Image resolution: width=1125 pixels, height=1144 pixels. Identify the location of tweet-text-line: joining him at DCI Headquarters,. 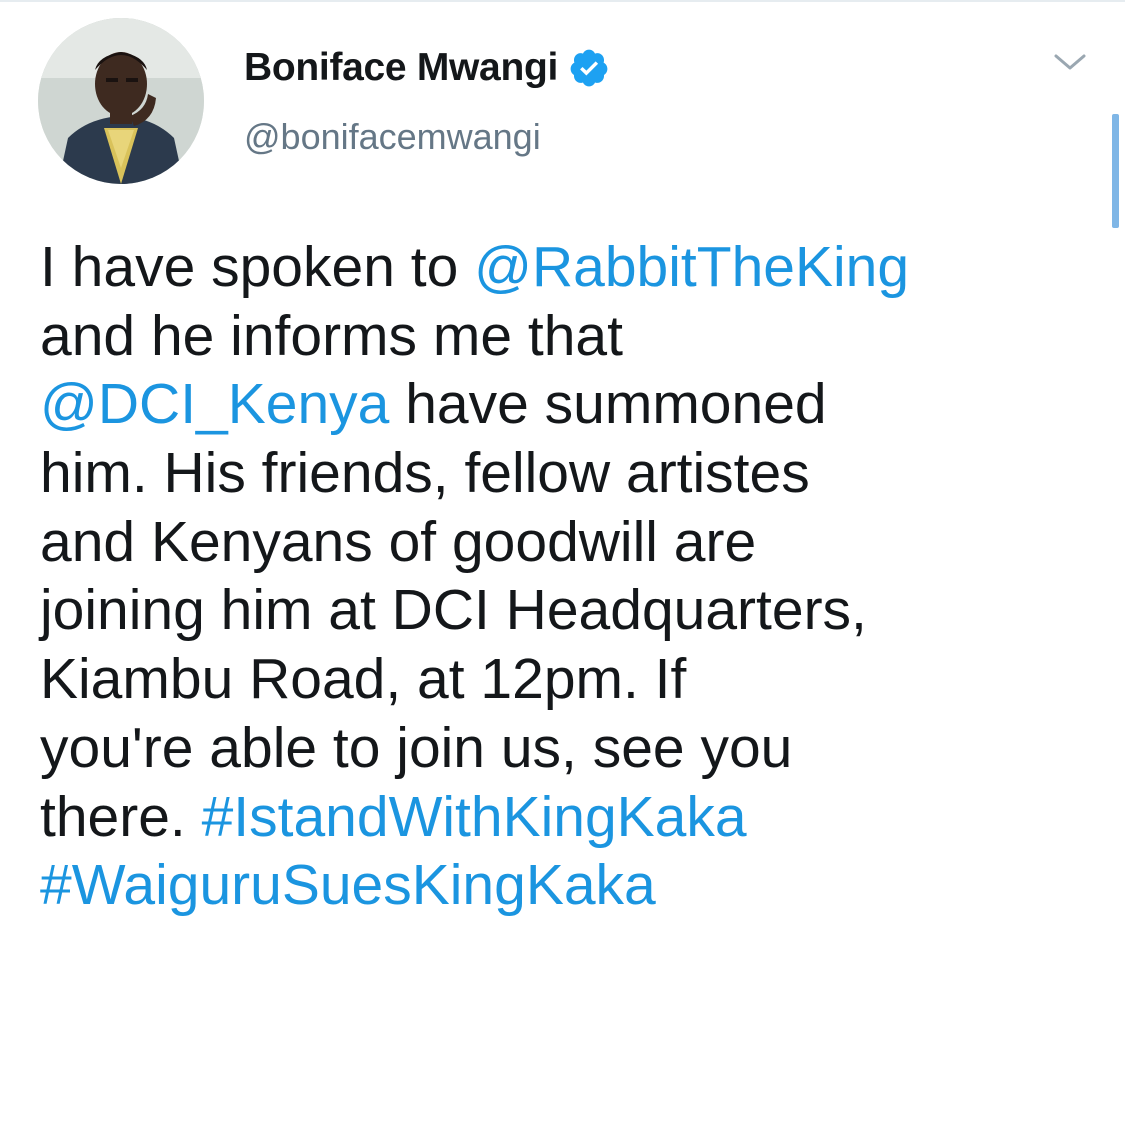
(570, 610).